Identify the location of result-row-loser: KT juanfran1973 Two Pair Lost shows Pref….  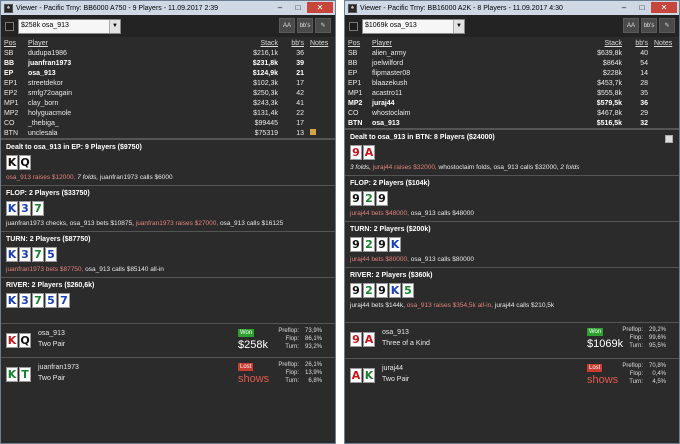
(168, 374).